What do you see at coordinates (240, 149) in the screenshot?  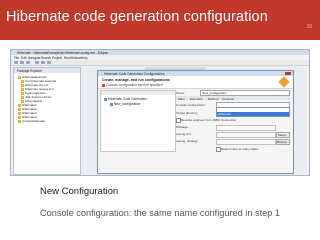 I see `detect-label: Detect many-to-many tables` at bounding box center [240, 149].